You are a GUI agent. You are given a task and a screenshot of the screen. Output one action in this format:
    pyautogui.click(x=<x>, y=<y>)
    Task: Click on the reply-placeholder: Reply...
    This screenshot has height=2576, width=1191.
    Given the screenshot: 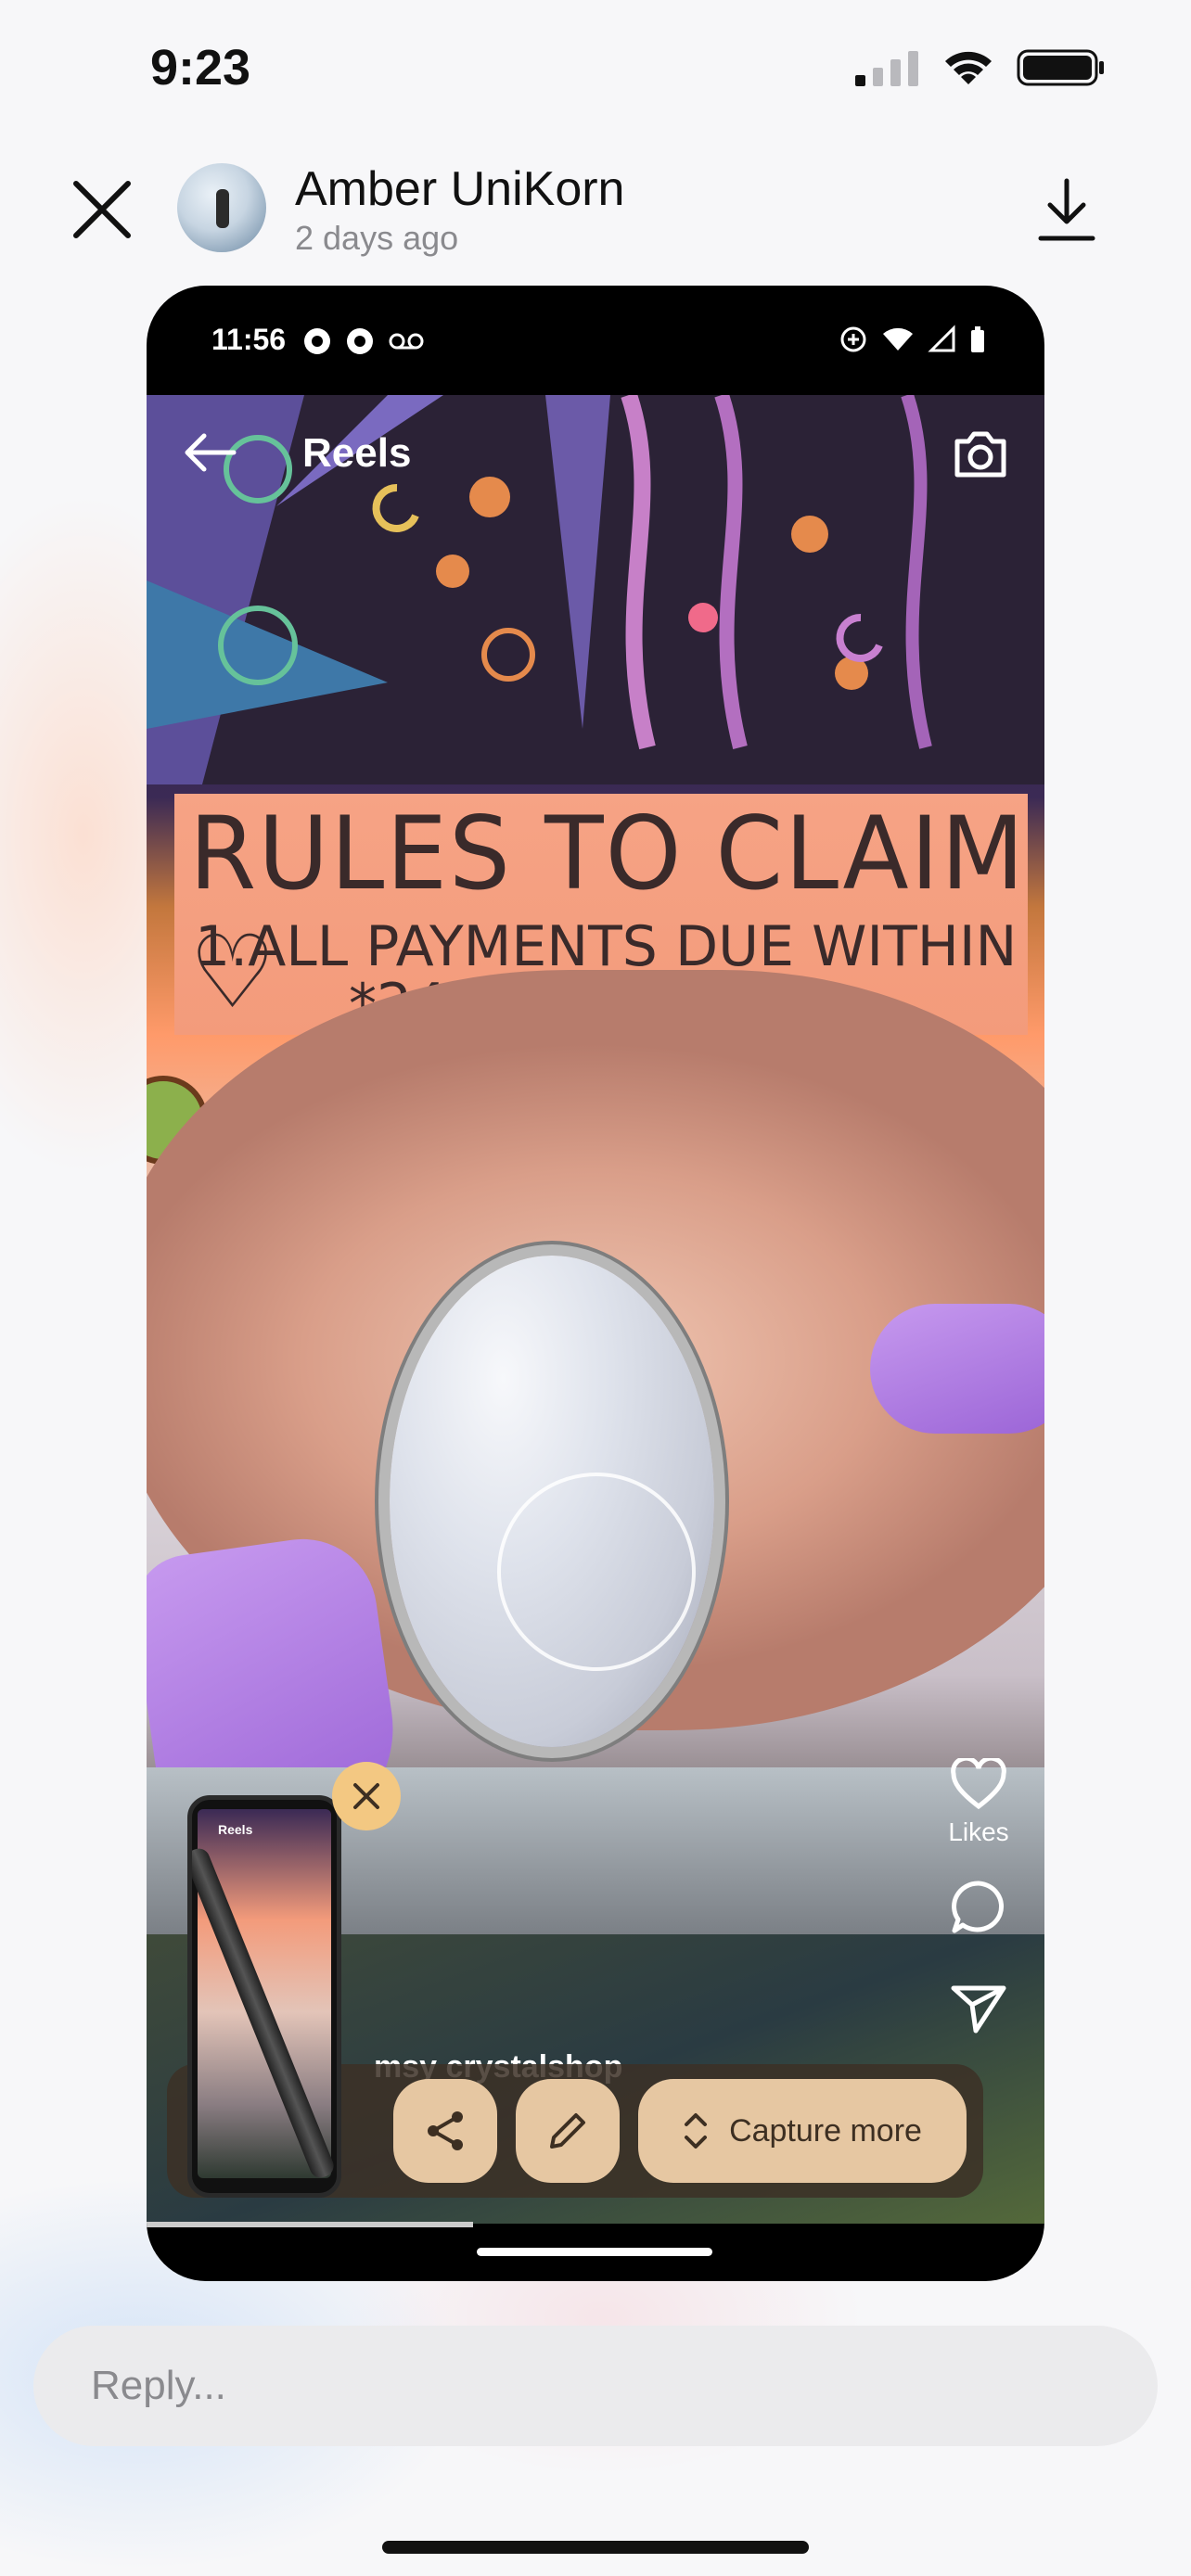 What is the action you would take?
    pyautogui.click(x=158, y=2385)
    